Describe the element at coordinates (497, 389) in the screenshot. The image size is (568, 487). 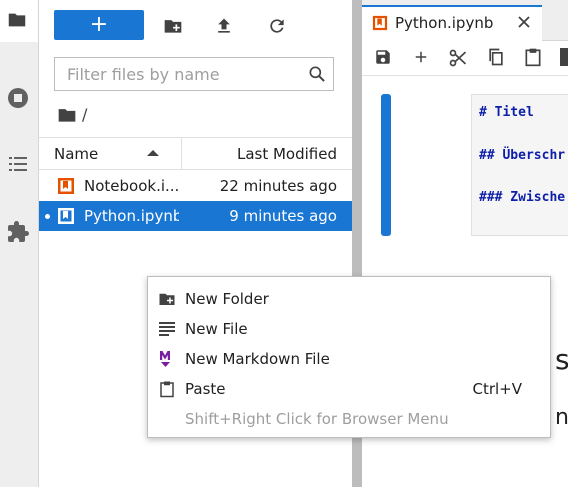
I see `menu-item-shortcut: Ctrl+V` at that location.